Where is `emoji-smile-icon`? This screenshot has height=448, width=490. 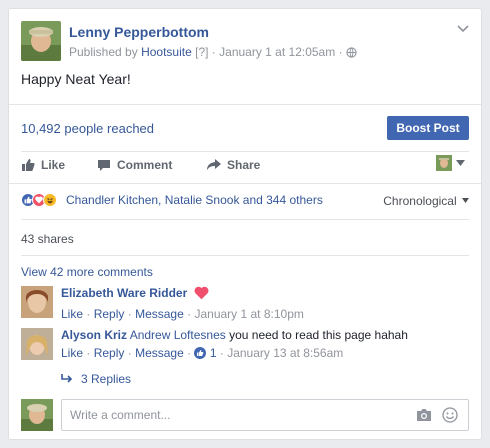
emoji-smile-icon is located at coordinates (450, 416).